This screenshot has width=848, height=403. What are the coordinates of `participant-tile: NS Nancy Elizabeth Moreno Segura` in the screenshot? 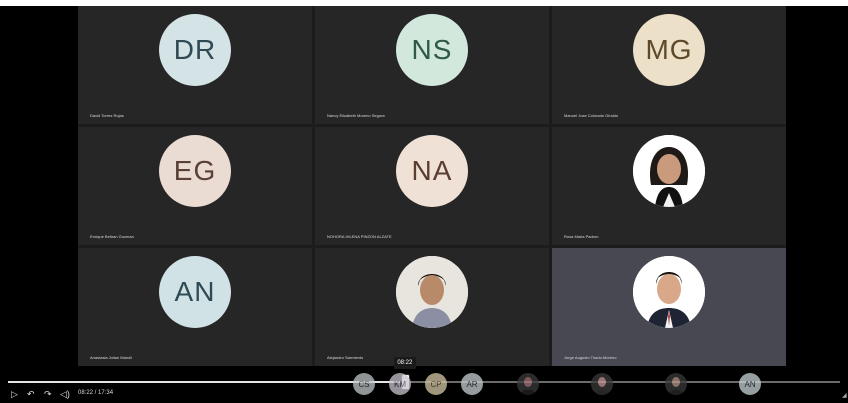 It's located at (432, 65).